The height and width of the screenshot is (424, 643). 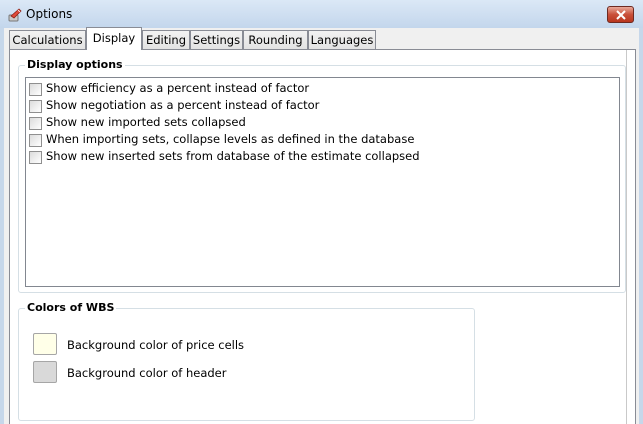 What do you see at coordinates (626, 237) in the screenshot?
I see `panel-divider` at bounding box center [626, 237].